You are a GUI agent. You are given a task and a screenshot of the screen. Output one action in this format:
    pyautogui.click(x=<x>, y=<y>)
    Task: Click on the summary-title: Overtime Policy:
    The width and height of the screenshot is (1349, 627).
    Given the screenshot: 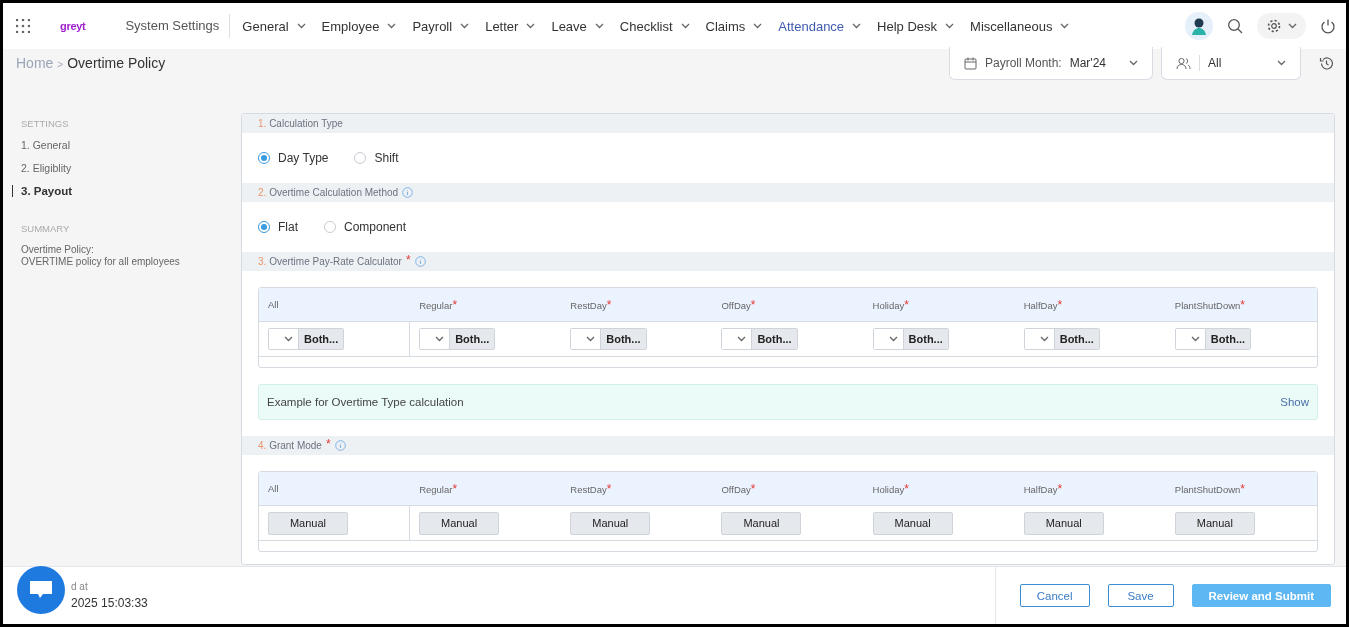 What is the action you would take?
    pyautogui.click(x=58, y=250)
    